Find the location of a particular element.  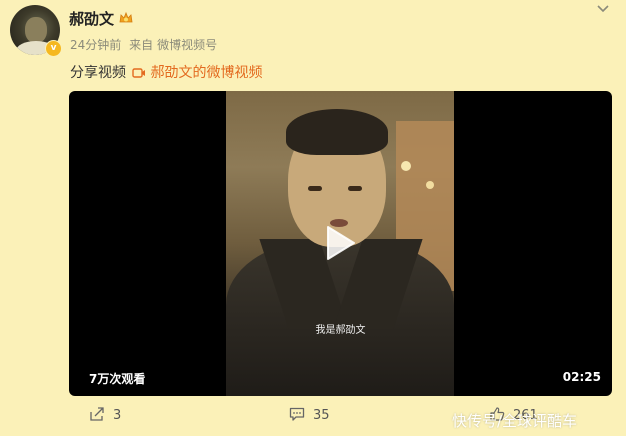

post-source: 微博视频号 is located at coordinates (187, 45).